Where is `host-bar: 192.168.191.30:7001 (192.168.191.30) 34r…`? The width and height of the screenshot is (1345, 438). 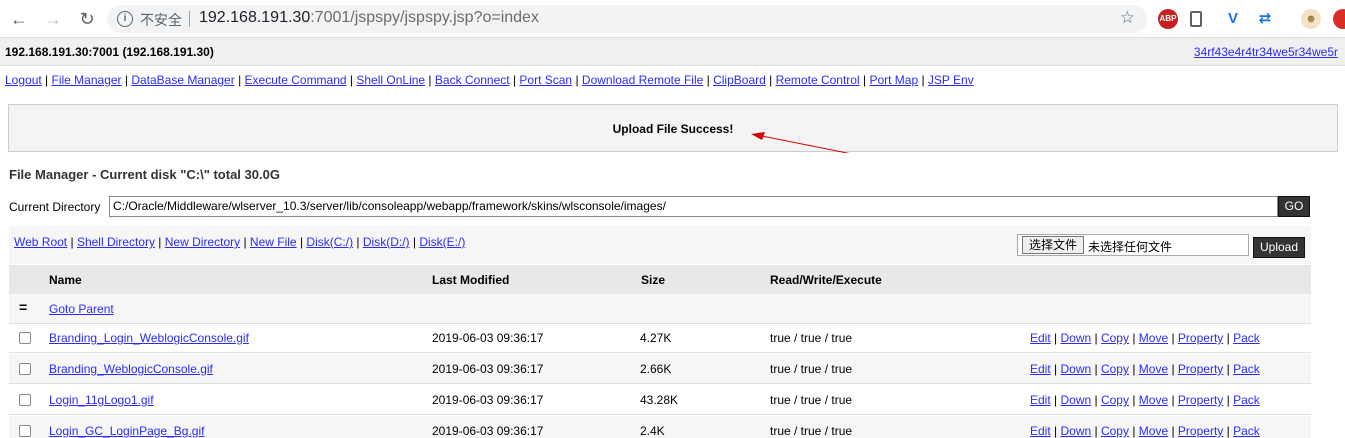
host-bar: 192.168.191.30:7001 (192.168.191.30) 34r… is located at coordinates (672, 52).